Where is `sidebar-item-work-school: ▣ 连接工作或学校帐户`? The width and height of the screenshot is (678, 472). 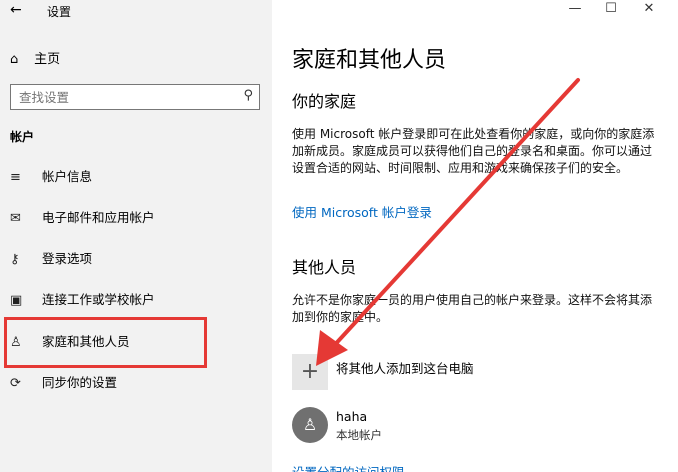
sidebar-item-work-school: ▣ 连接工作或学校帐户 is located at coordinates (82, 300).